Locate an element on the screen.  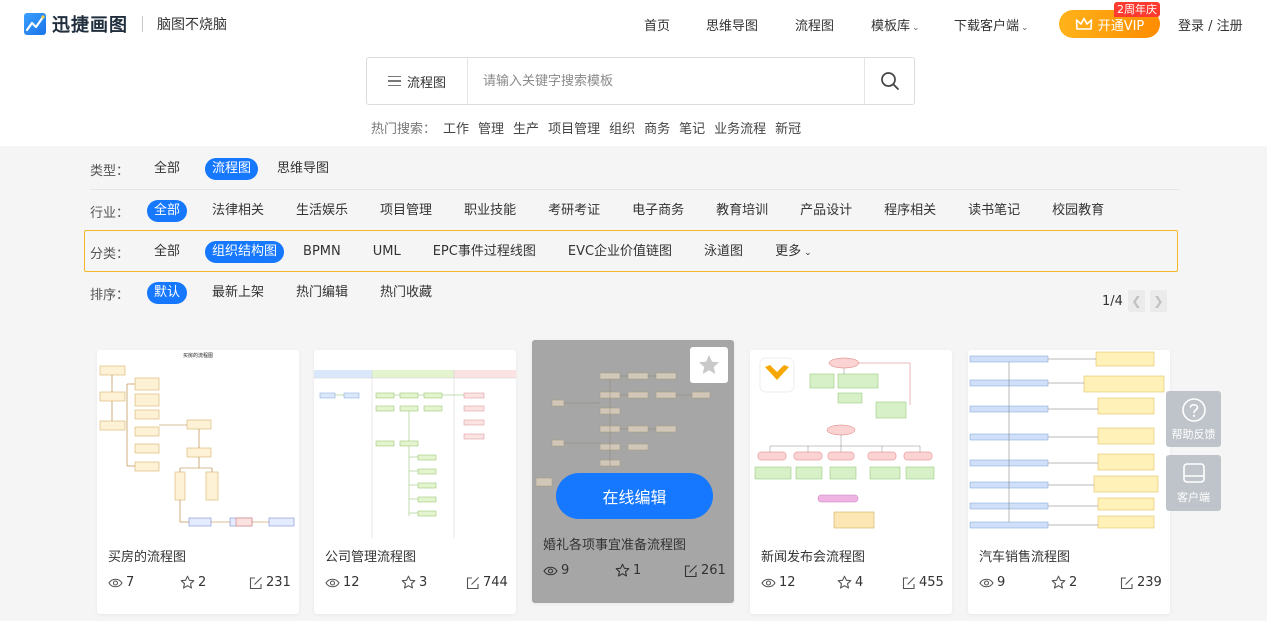
edit-online-button: 在线编辑 is located at coordinates (634, 496).